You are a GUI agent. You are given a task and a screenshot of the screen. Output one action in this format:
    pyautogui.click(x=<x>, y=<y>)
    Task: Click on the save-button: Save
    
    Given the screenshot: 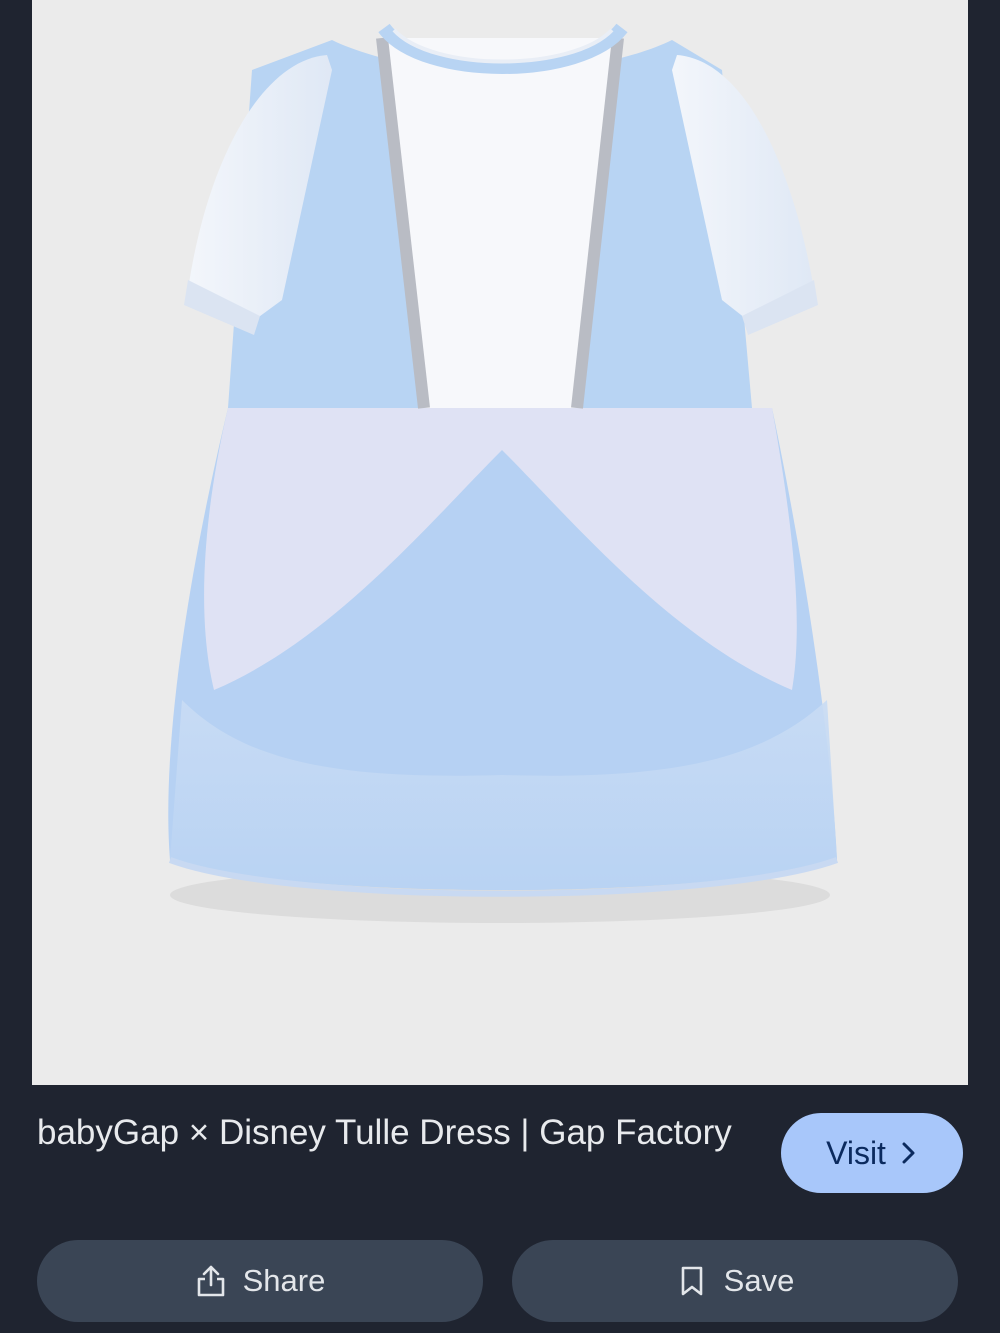 What is the action you would take?
    pyautogui.click(x=735, y=1281)
    